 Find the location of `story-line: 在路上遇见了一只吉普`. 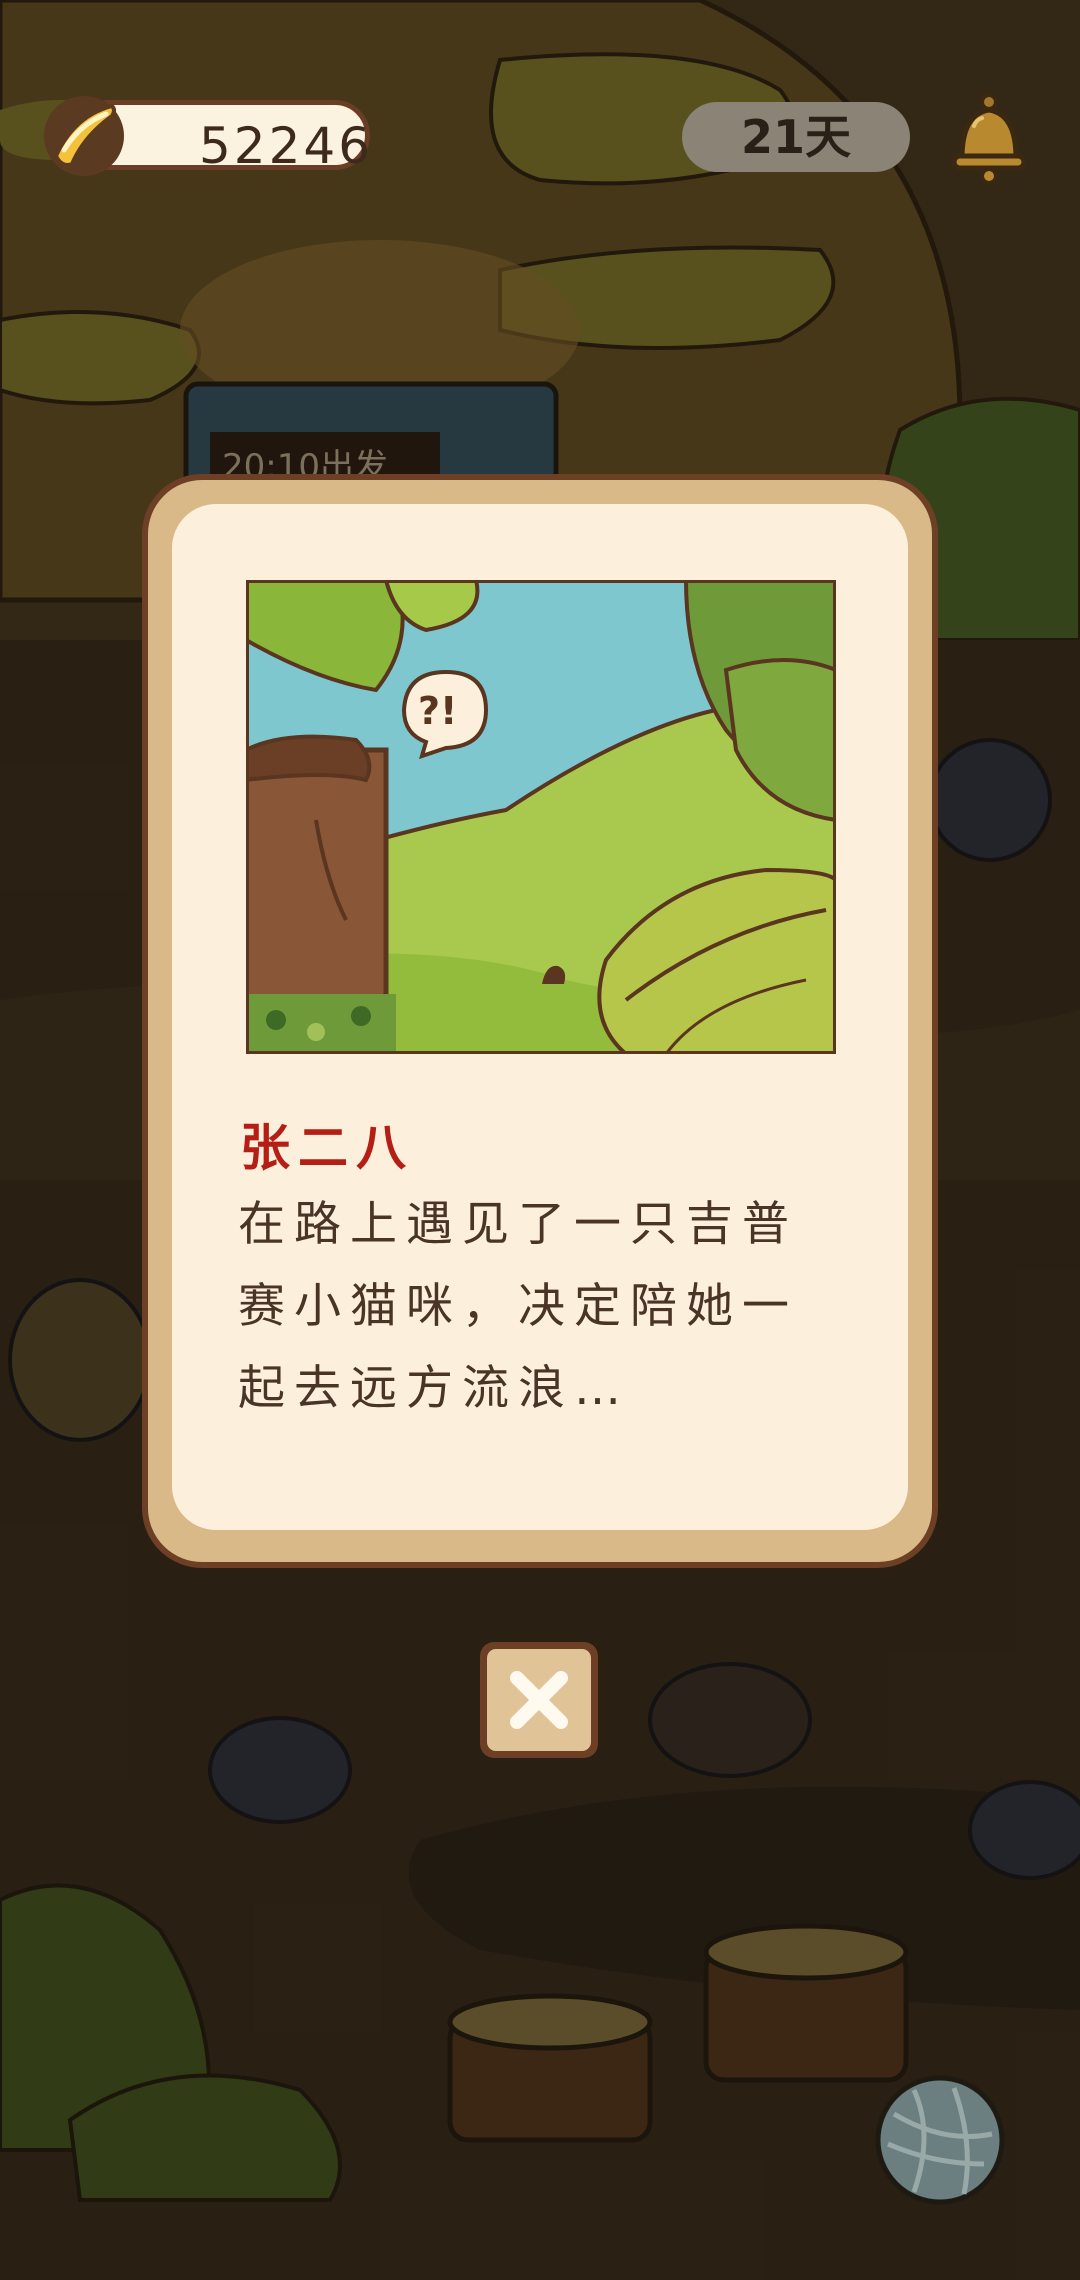

story-line: 在路上遇见了一只吉普 is located at coordinates (518, 1224).